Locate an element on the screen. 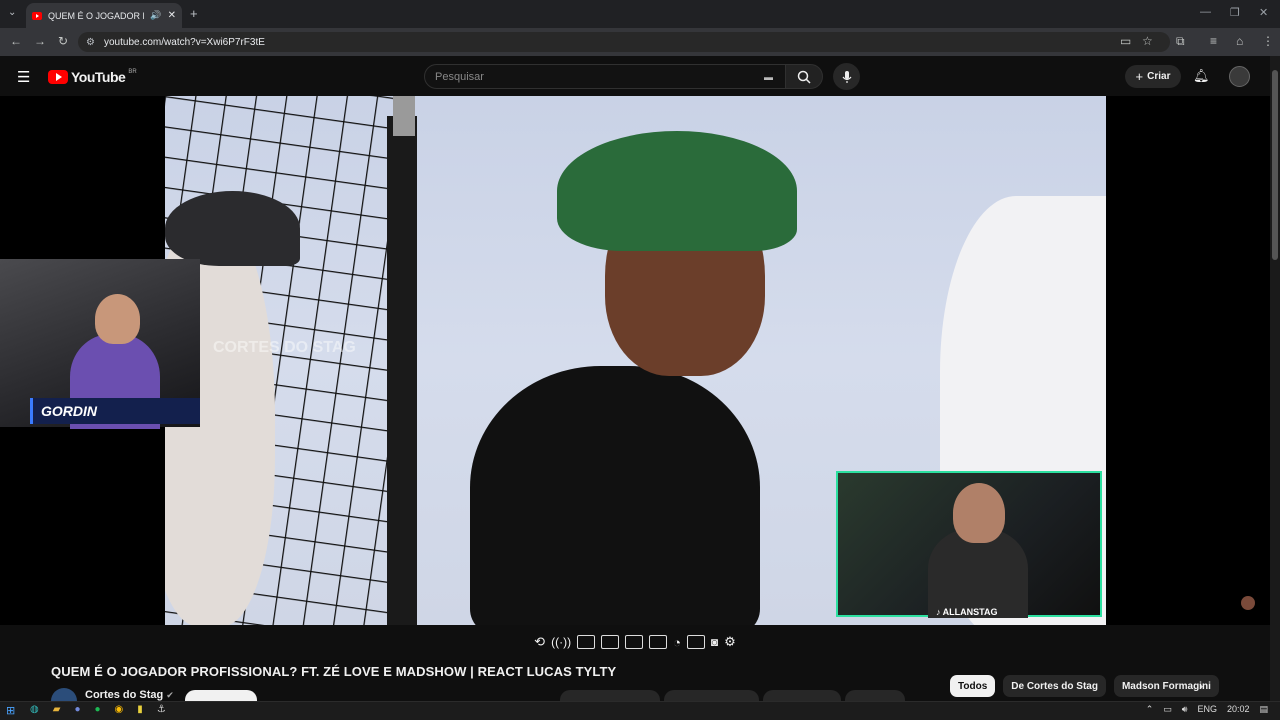 The image size is (1280, 720). player-center-cap is located at coordinates (677, 191).